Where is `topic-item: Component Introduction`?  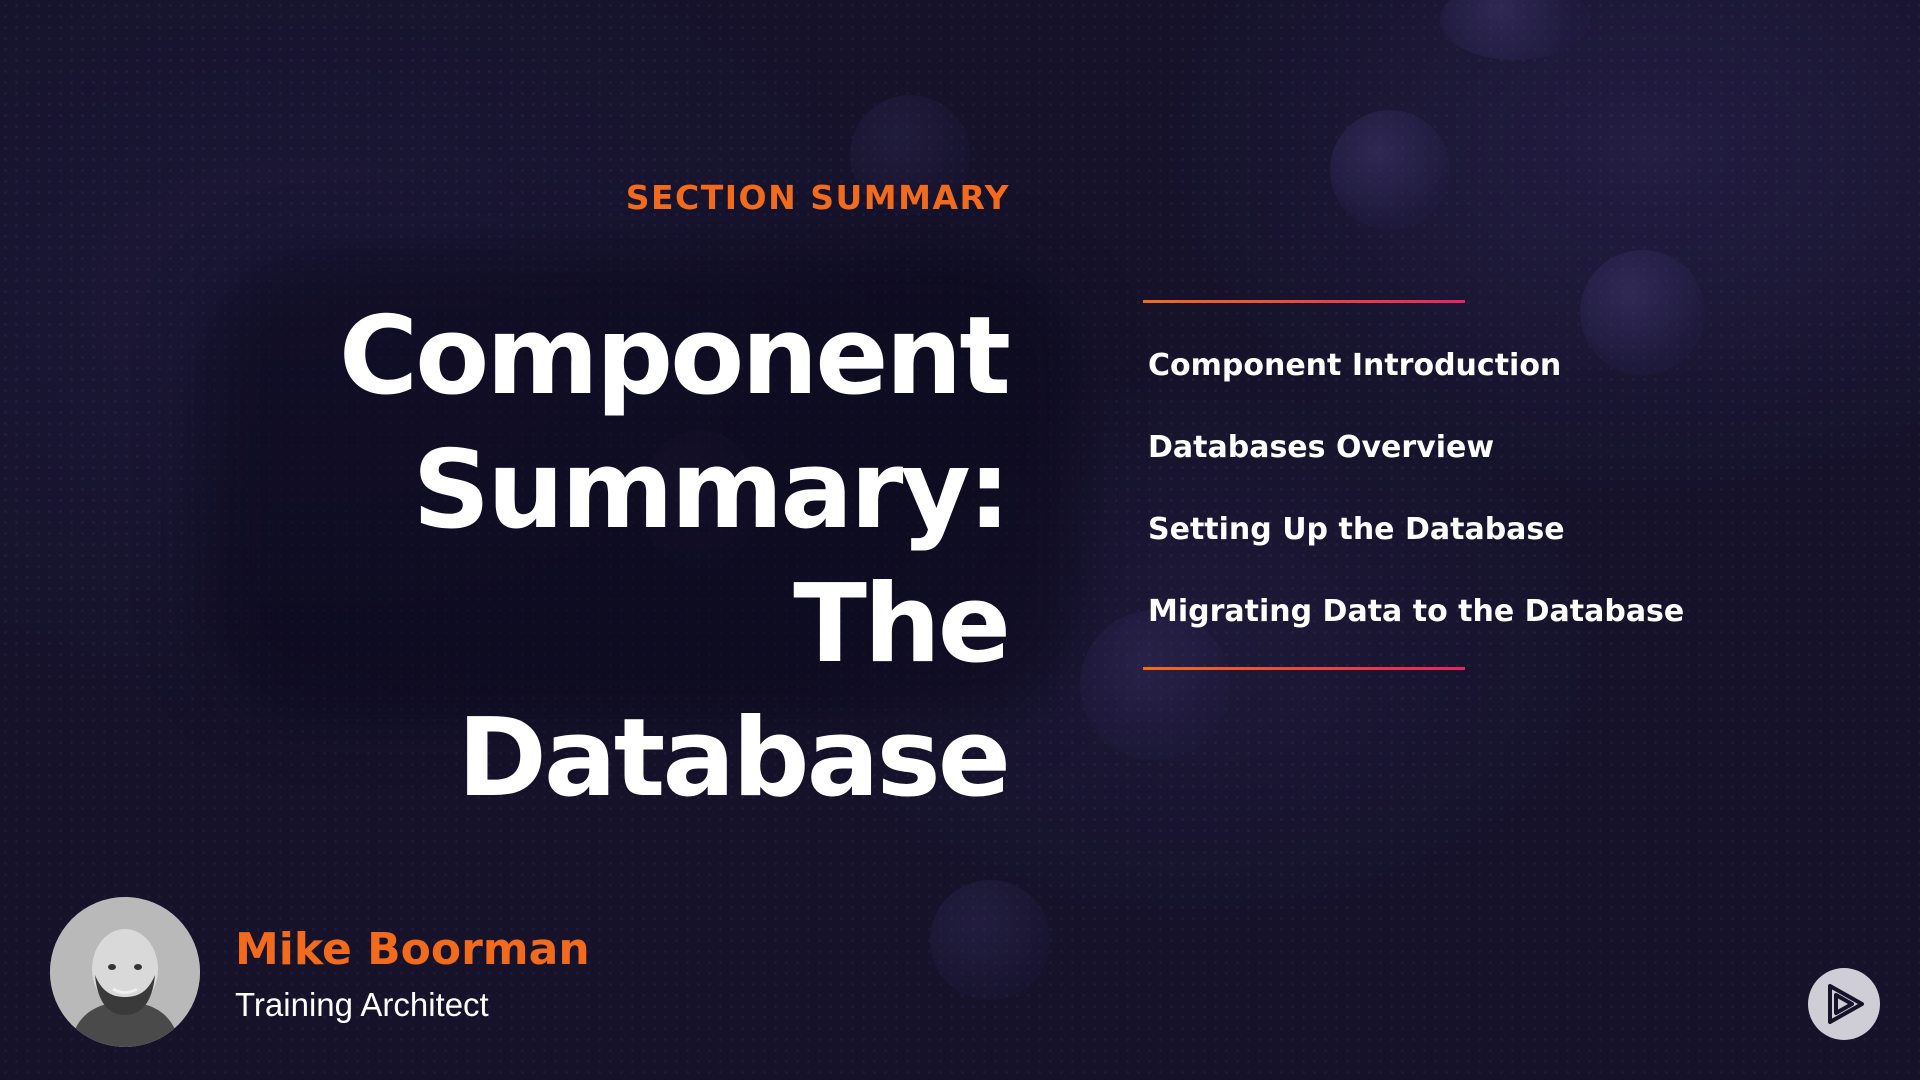
topic-item: Component Introduction is located at coordinates (1355, 365).